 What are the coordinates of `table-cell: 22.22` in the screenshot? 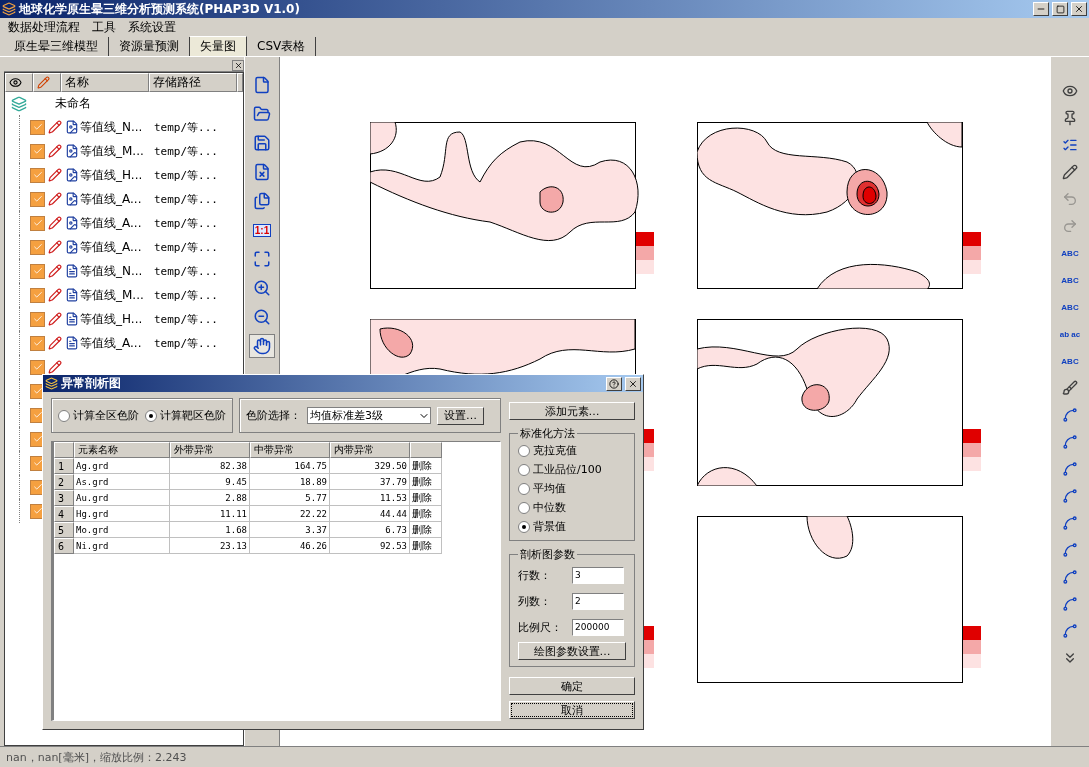 It's located at (290, 514).